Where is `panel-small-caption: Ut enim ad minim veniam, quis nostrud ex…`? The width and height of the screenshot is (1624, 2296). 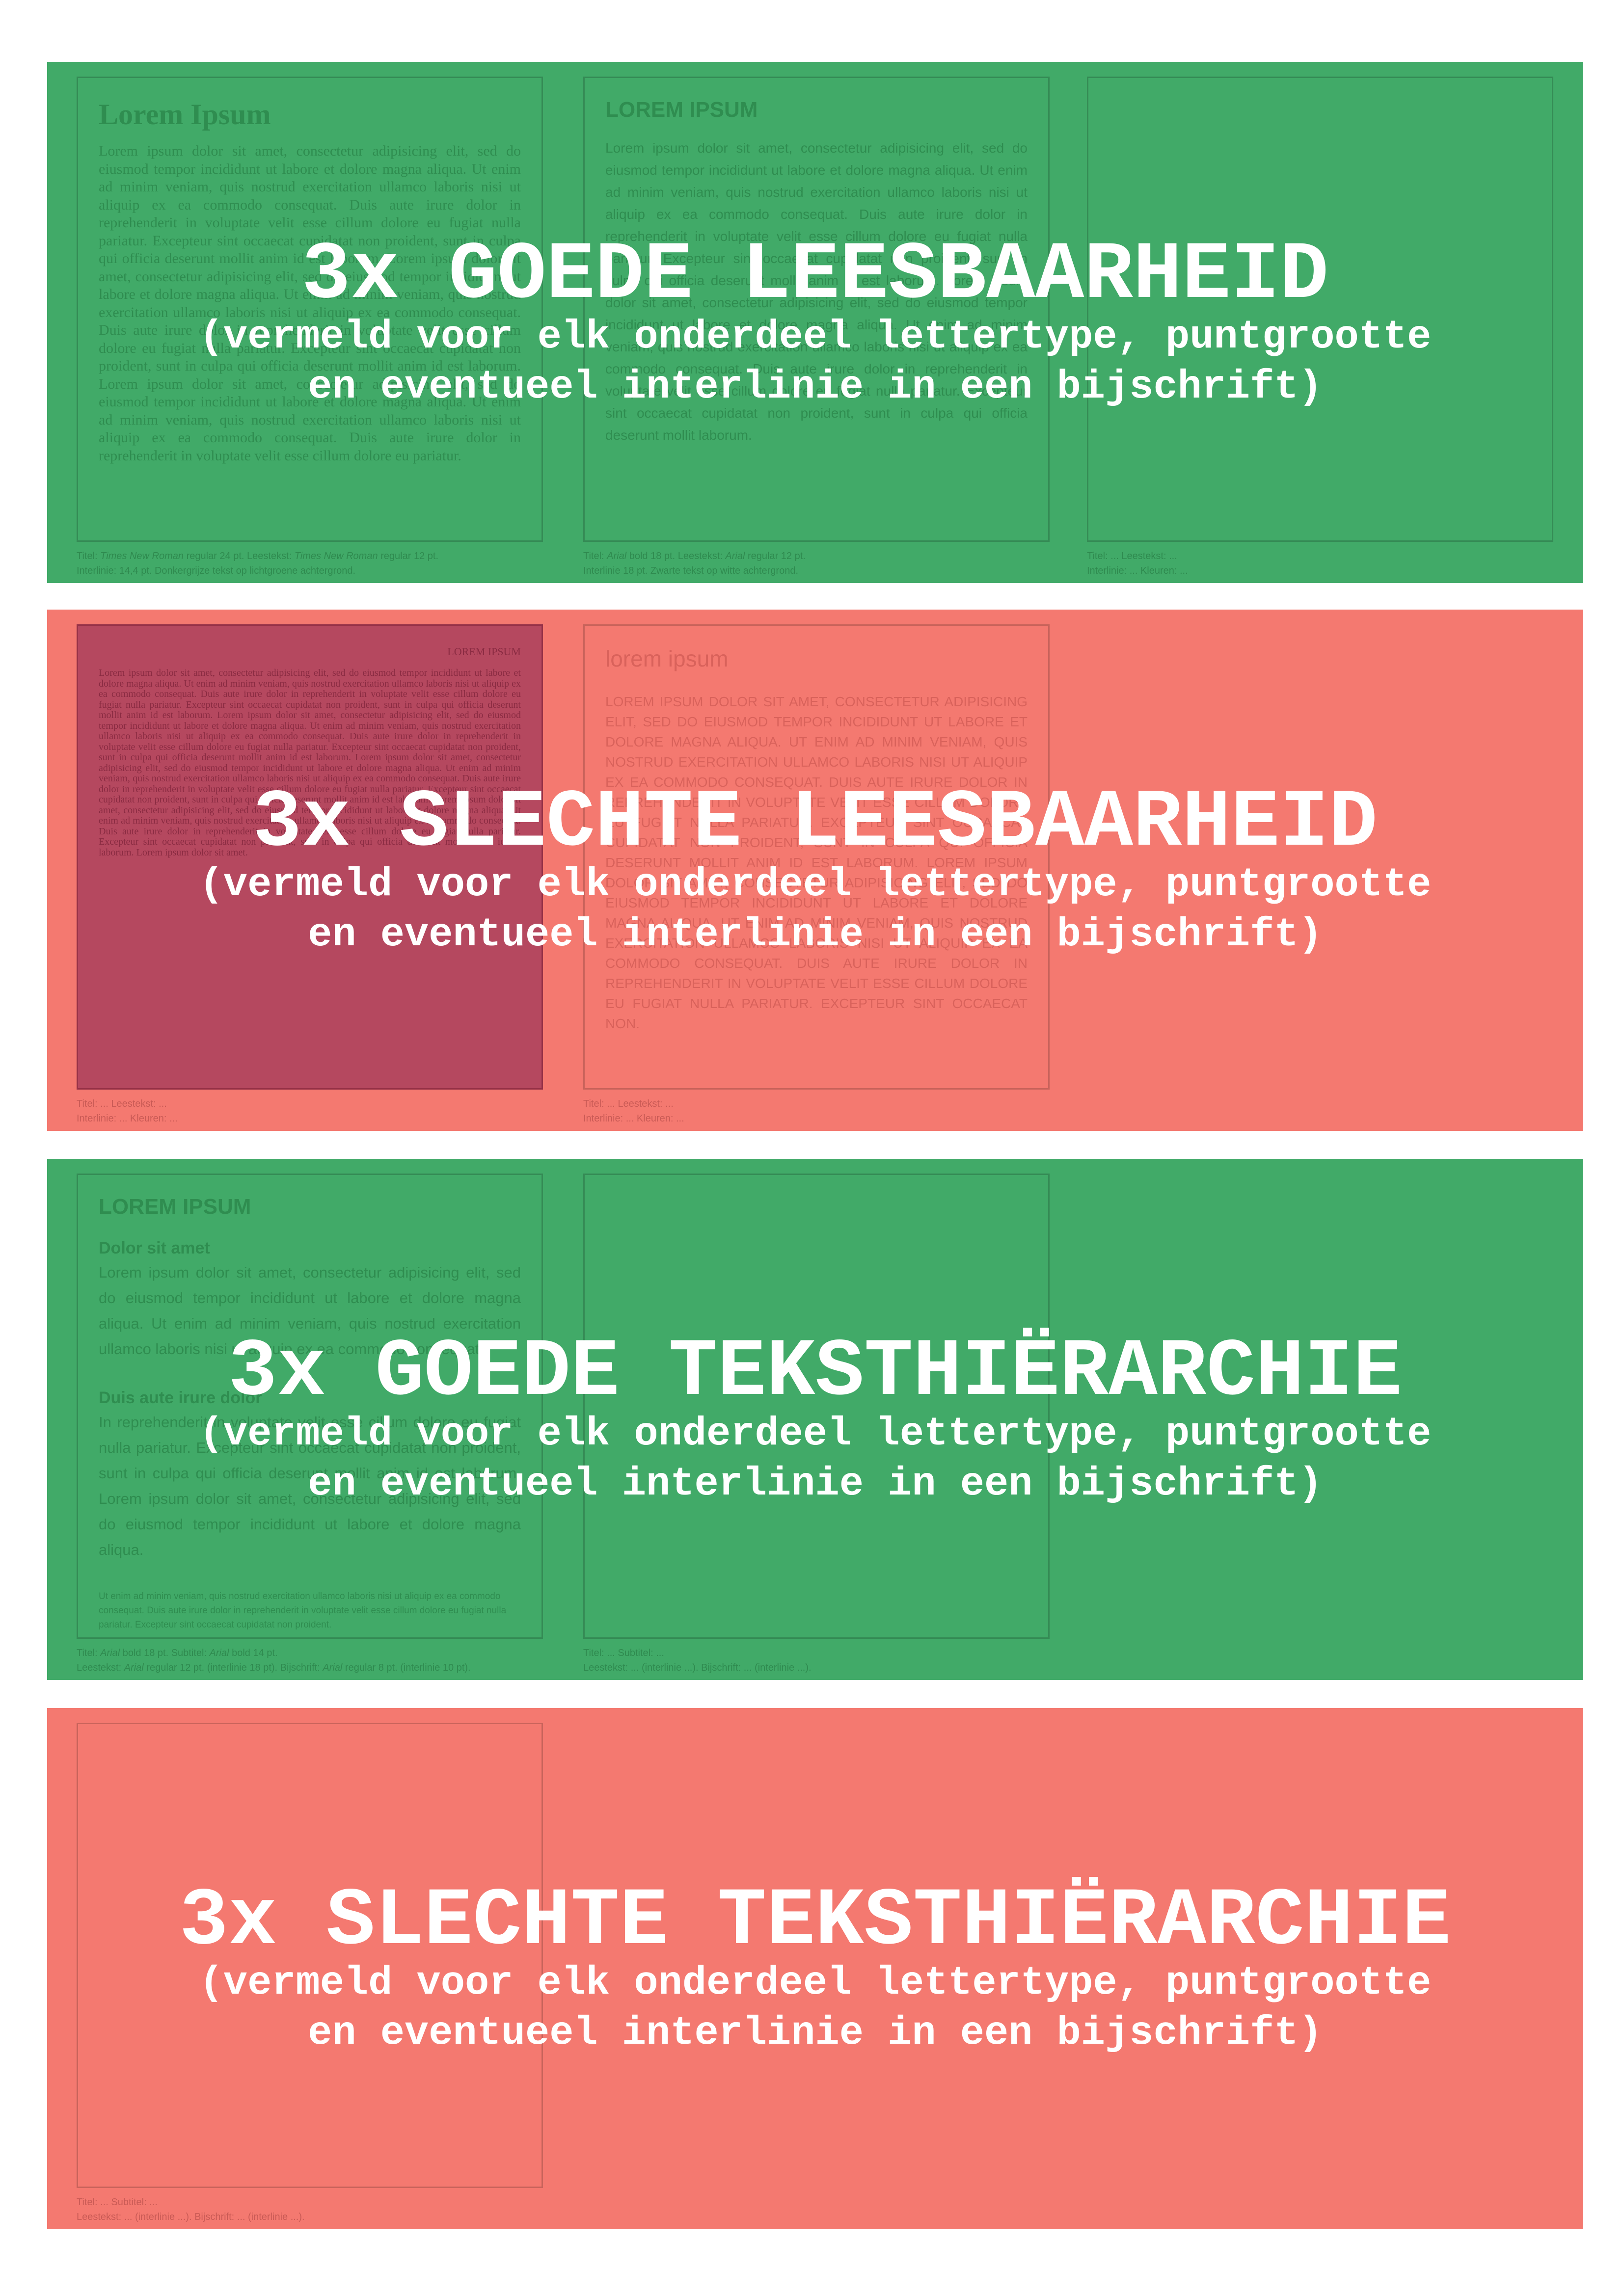 panel-small-caption: Ut enim ad minim veniam, quis nostrud ex… is located at coordinates (303, 1610).